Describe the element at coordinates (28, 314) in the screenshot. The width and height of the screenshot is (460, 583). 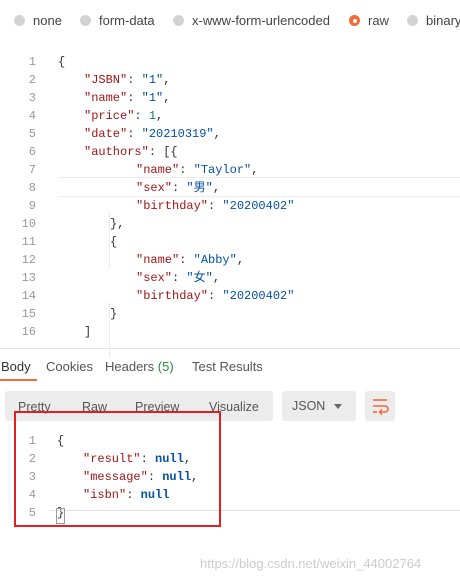
I see `line-number: 15` at that location.